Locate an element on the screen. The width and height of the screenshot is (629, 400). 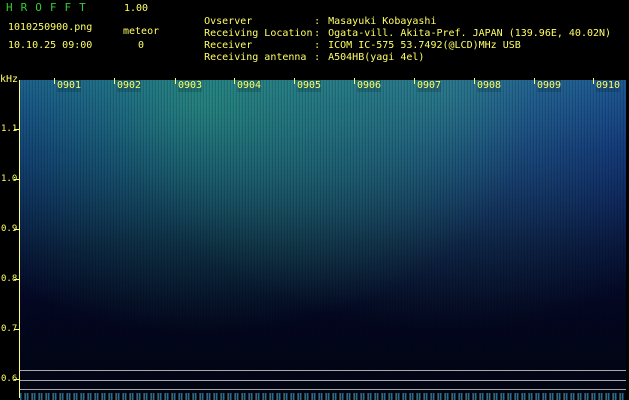
meteor-count: 0 is located at coordinates (141, 45).